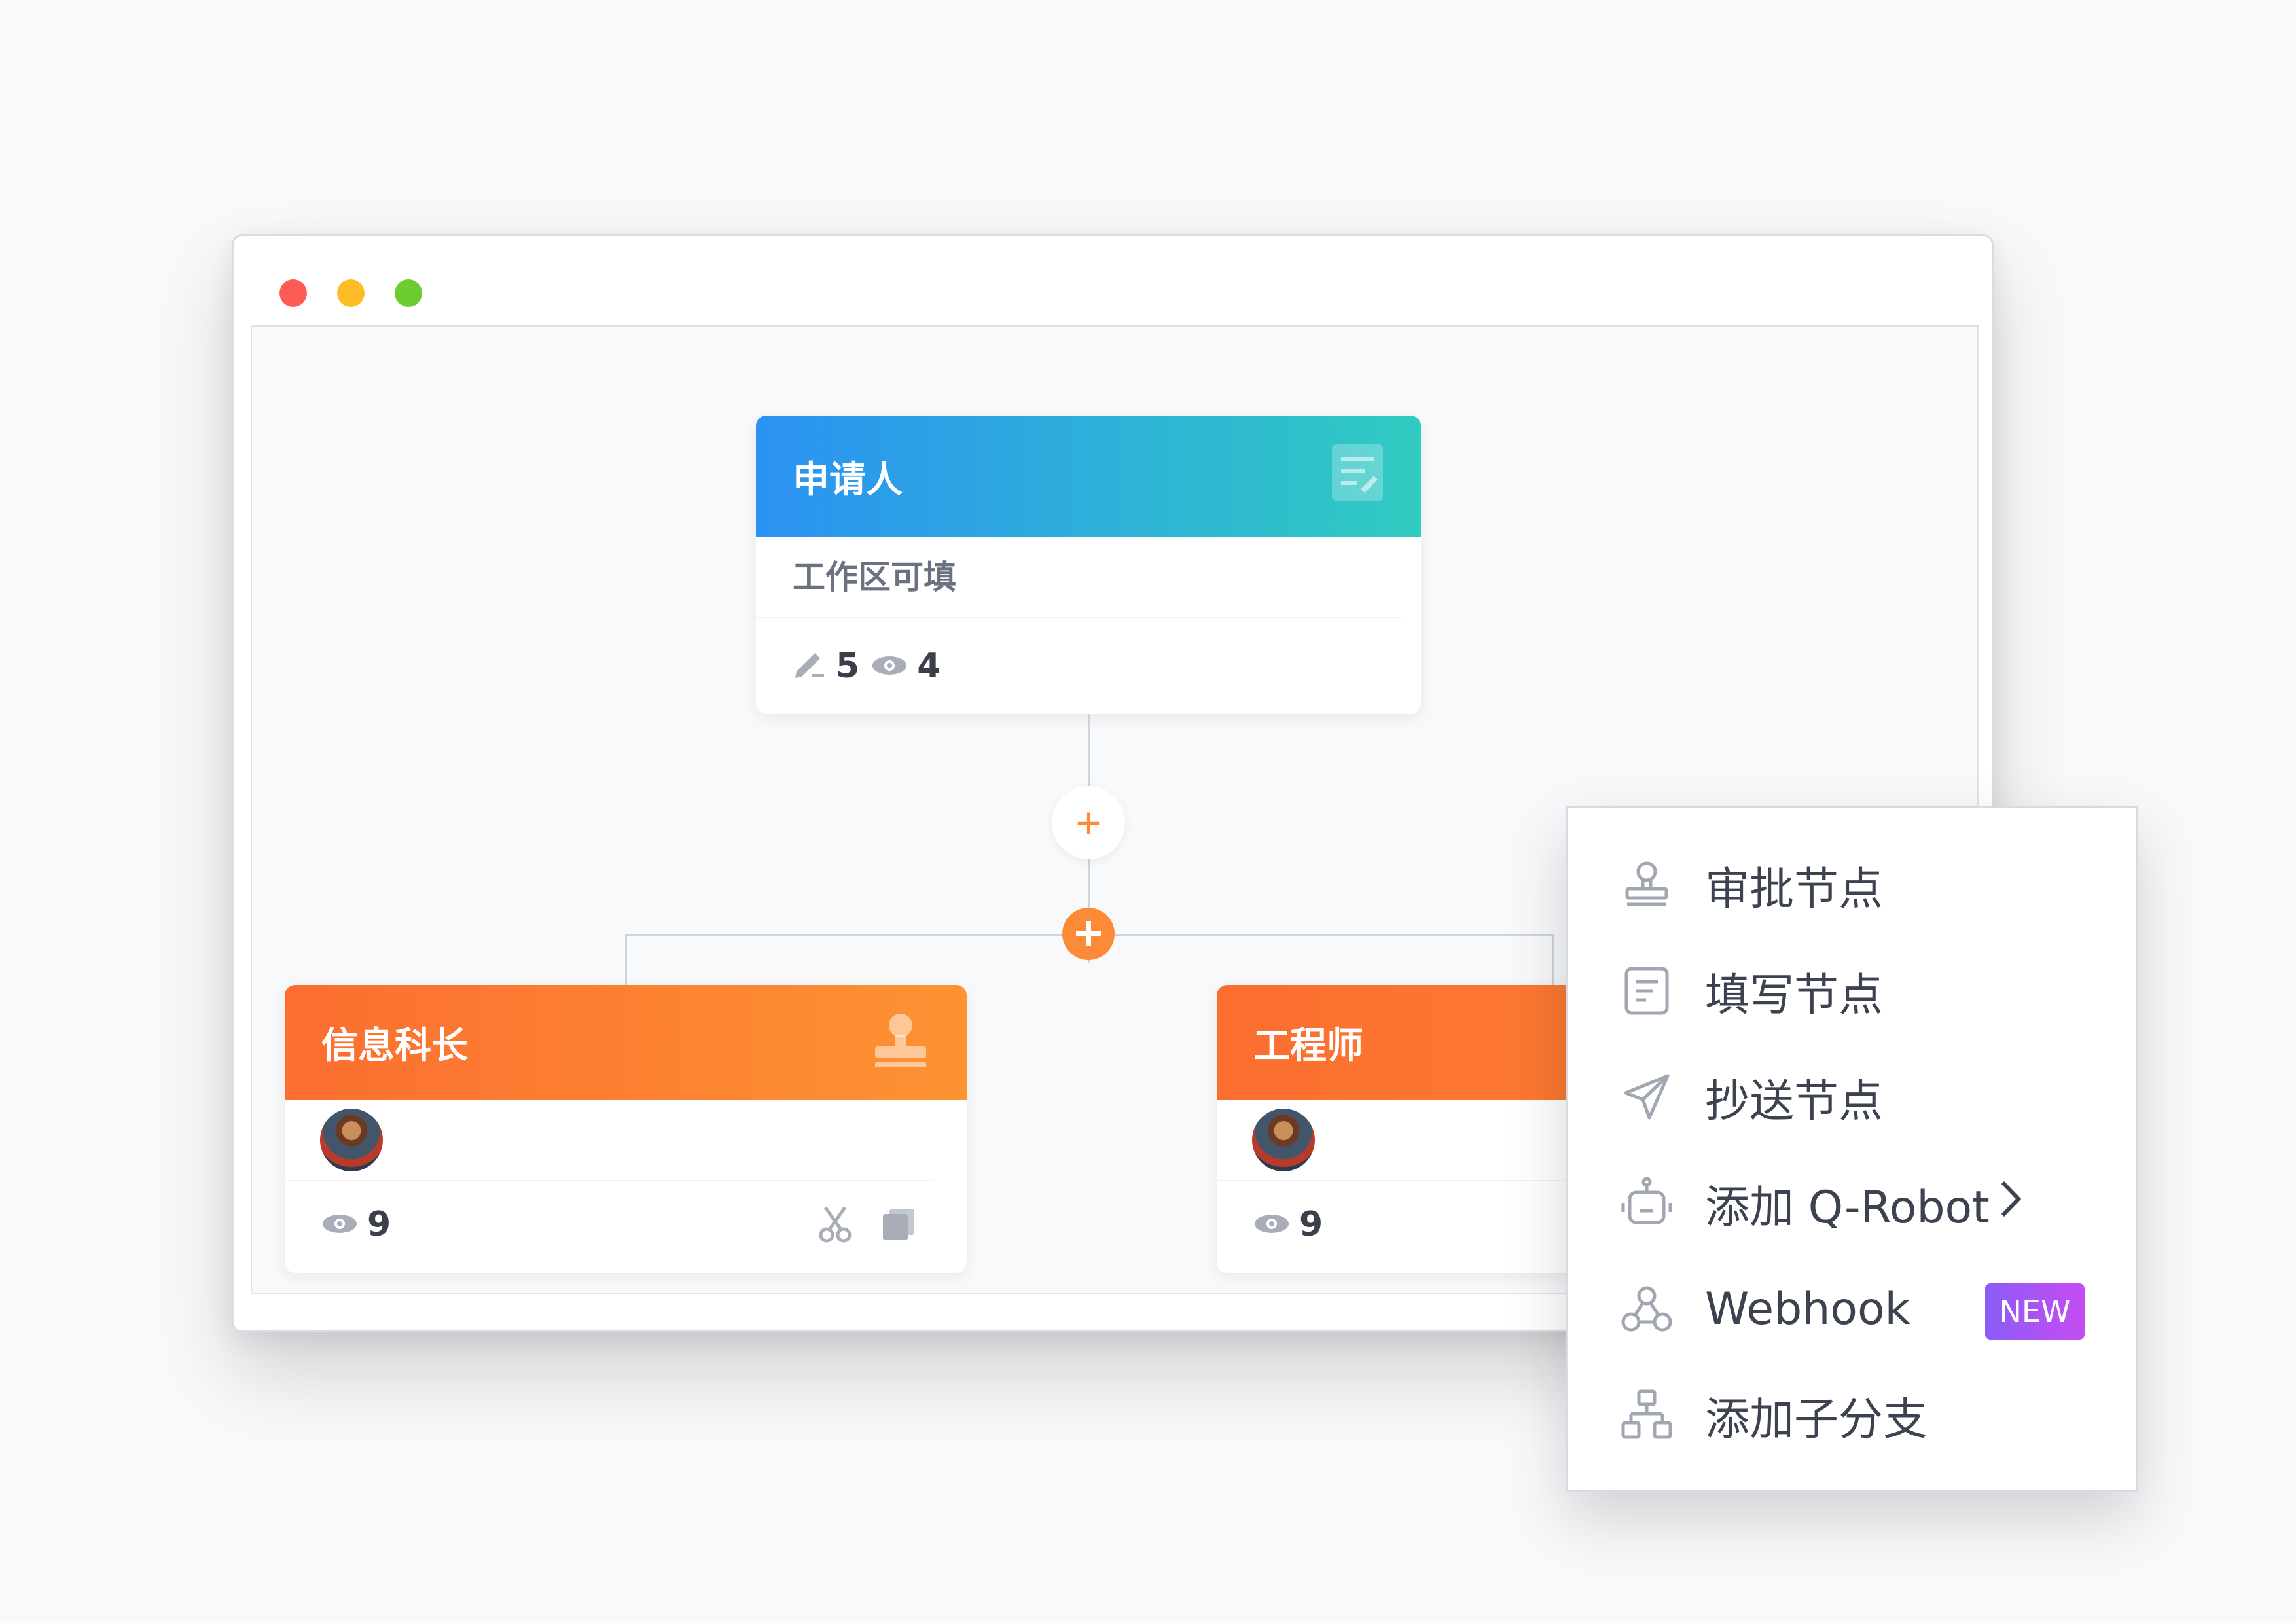  I want to click on menu-item-webhook: Webhook NEW, so click(1852, 1309).